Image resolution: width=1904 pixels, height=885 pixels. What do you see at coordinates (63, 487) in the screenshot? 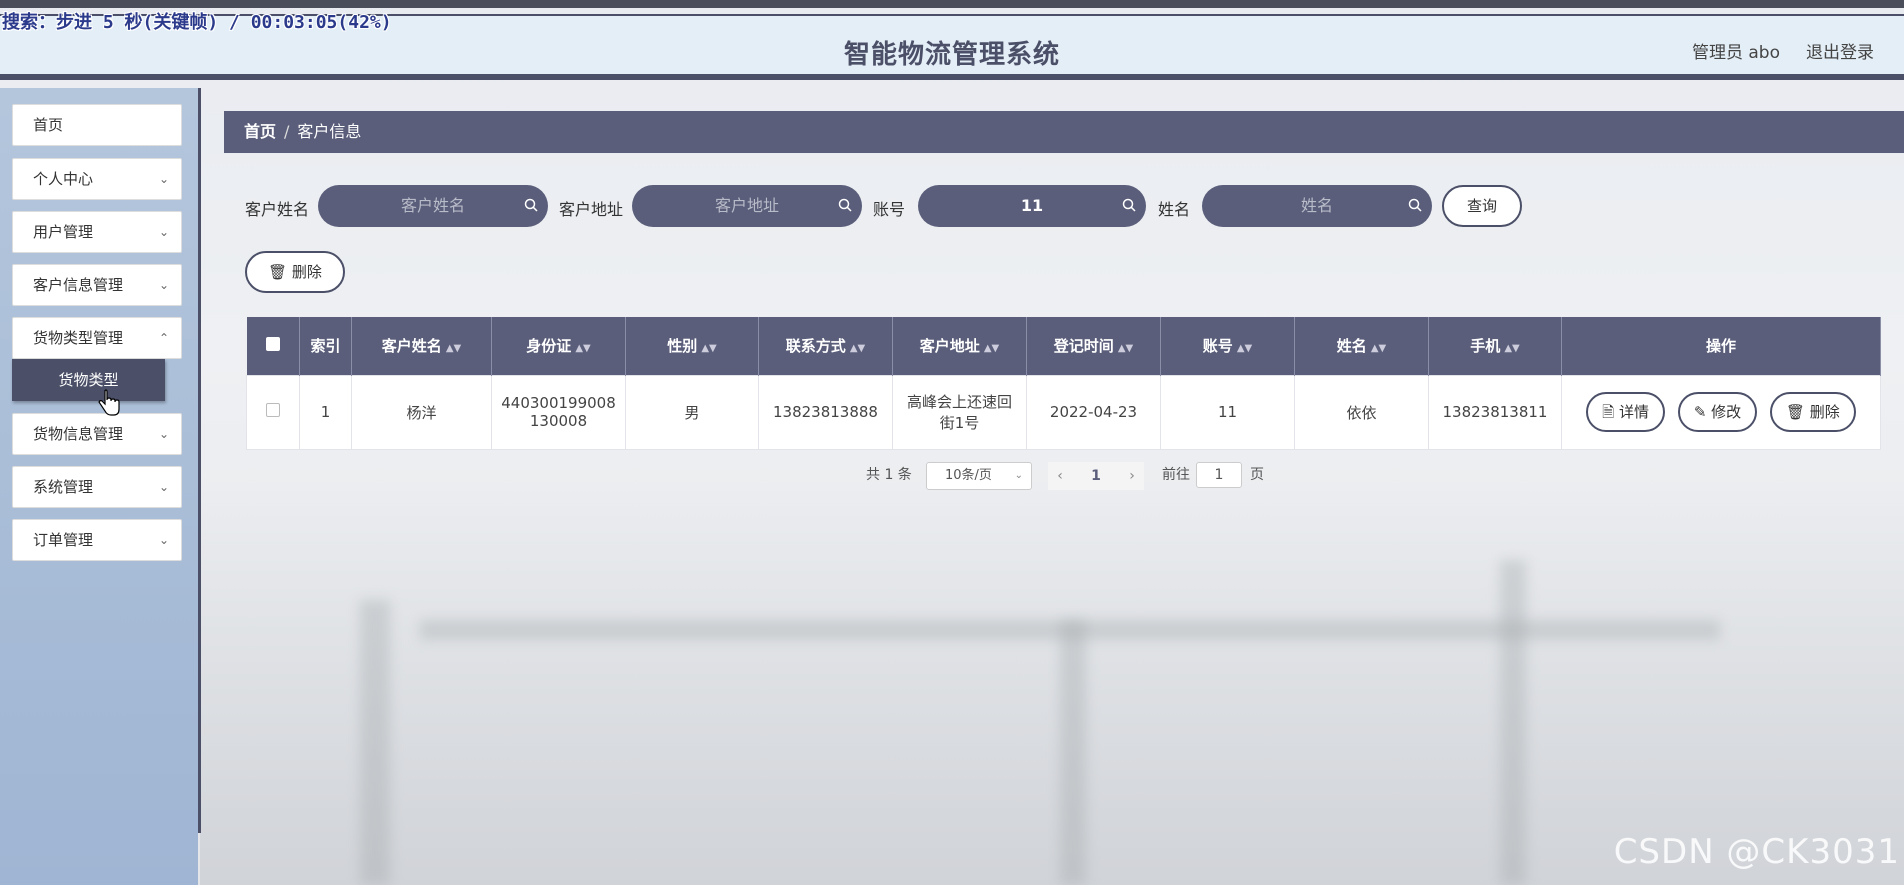
I see `sidebar-item-label: 系统管理` at bounding box center [63, 487].